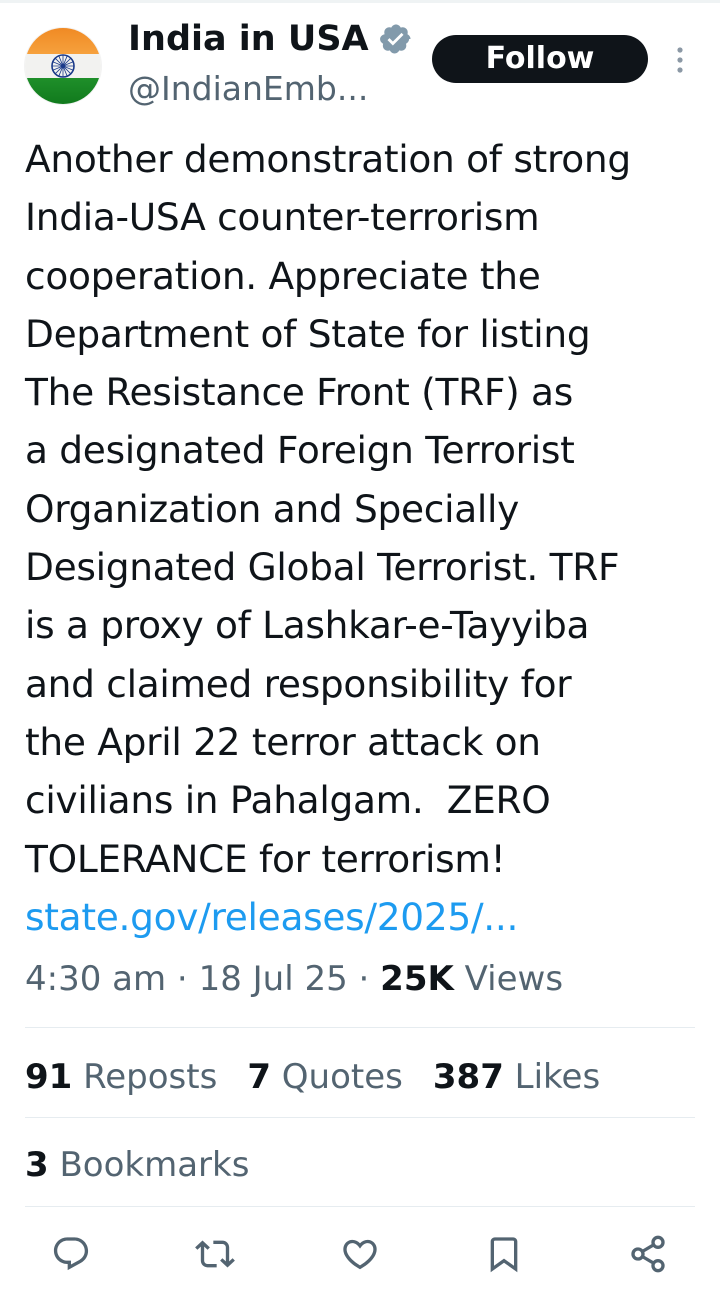 This screenshot has width=720, height=1293. Describe the element at coordinates (342, 1077) in the screenshot. I see `quotes-label: Quotes` at that location.